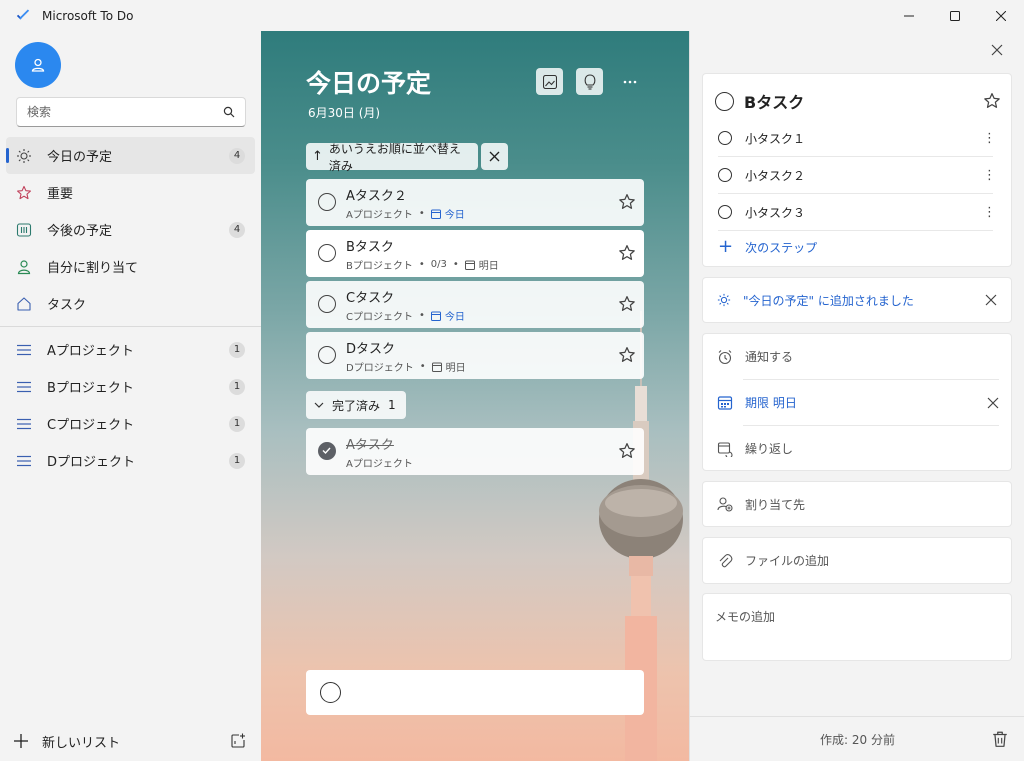  What do you see at coordinates (81, 743) in the screenshot?
I see `new-list-label: 新しいリスト` at bounding box center [81, 743].